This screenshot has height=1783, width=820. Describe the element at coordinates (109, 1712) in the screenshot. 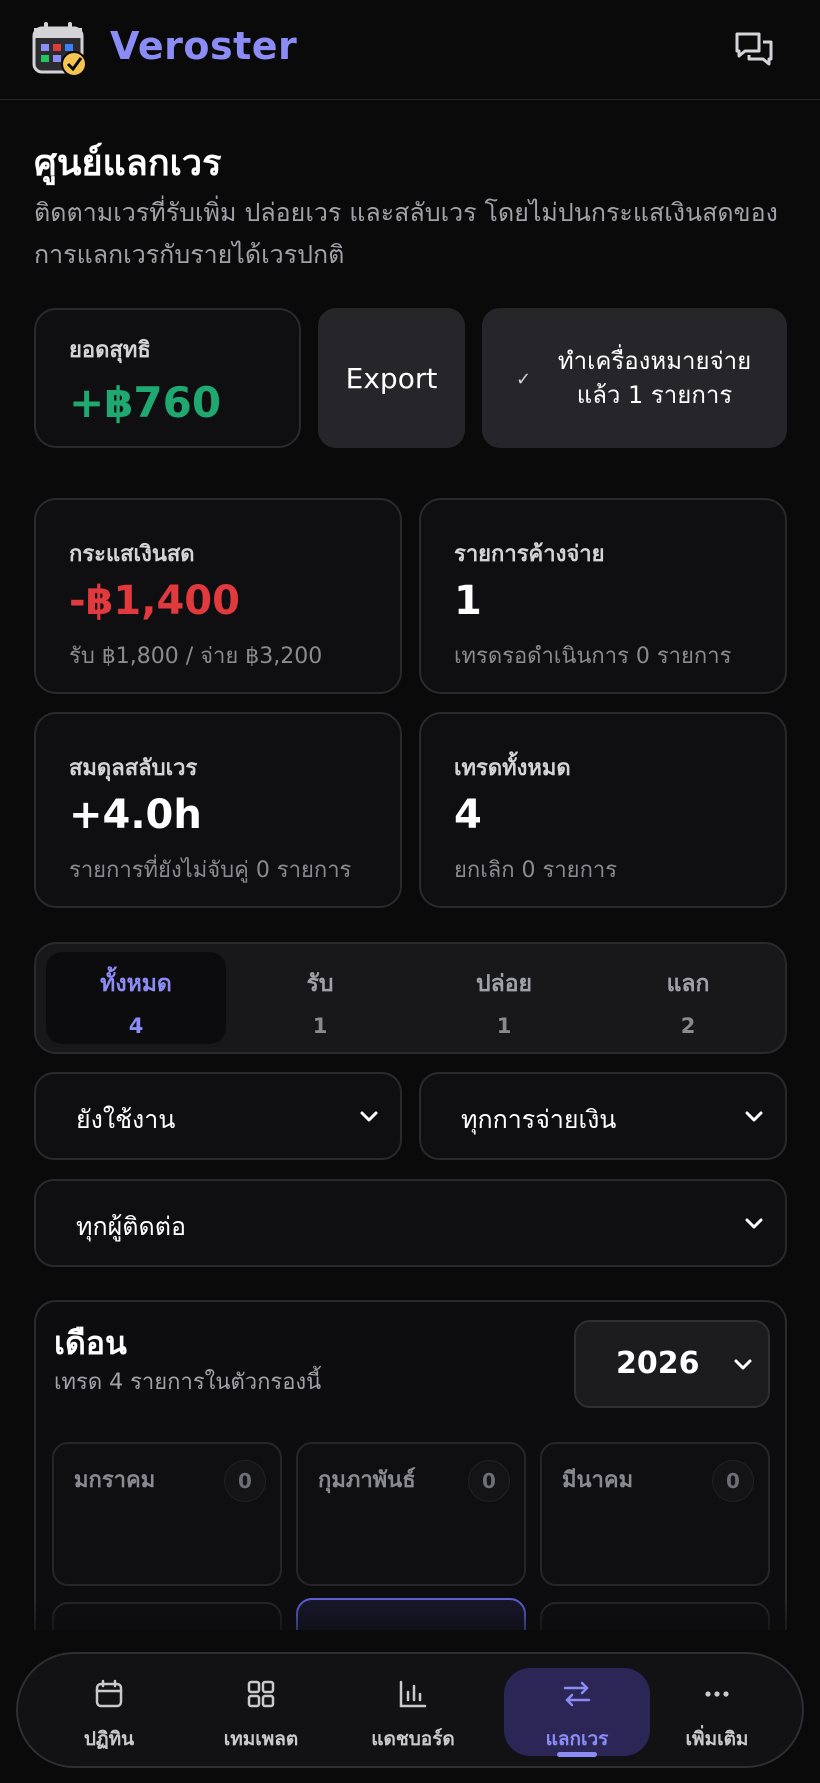

I see `nav-item-calendar: ปฏิทิน` at that location.